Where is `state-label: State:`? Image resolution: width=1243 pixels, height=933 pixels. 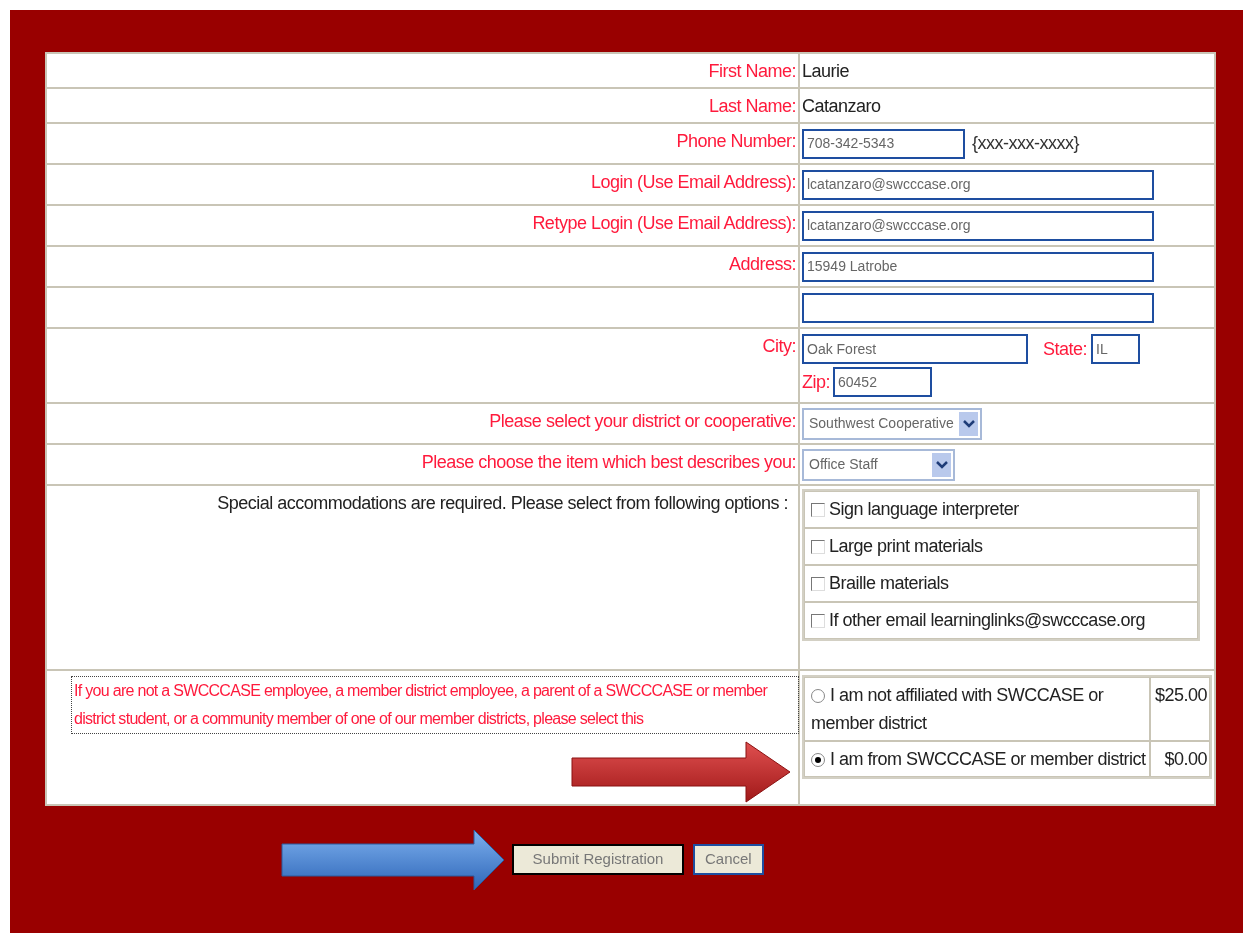
state-label: State: is located at coordinates (1065, 349).